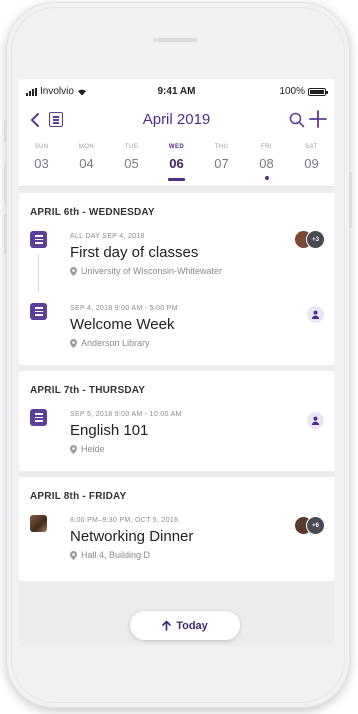 The image size is (358, 714). Describe the element at coordinates (350, 200) in the screenshot. I see `power-button` at that location.